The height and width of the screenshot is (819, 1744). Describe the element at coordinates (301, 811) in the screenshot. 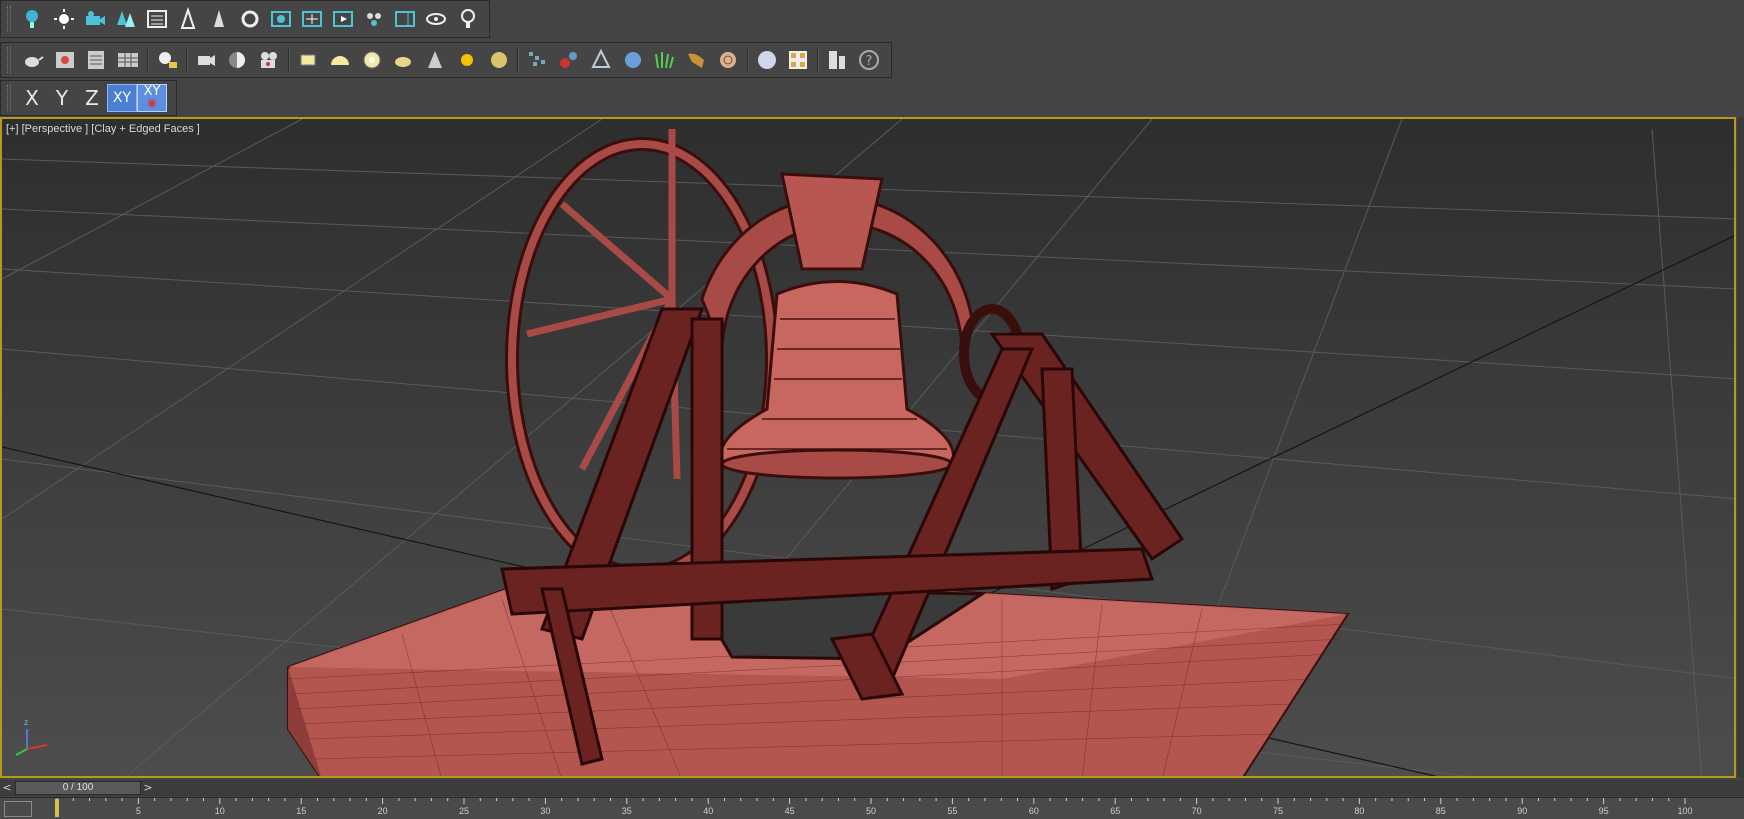

I see `track-tick-label: 15` at that location.